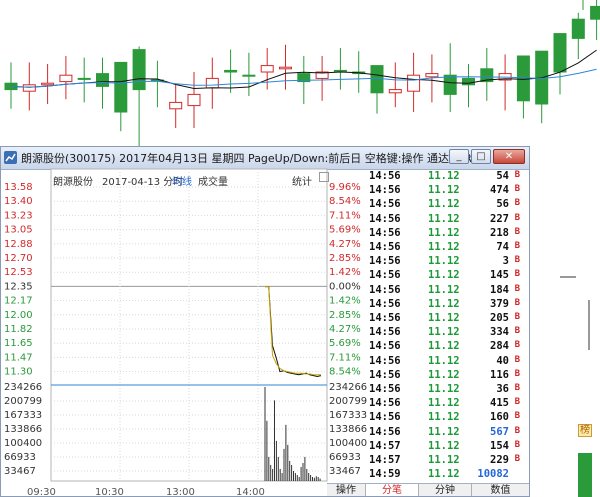 Image resolution: width=600 pixels, height=497 pixels. Describe the element at coordinates (392, 490) in the screenshot. I see `tab-ticks: 分笔` at that location.